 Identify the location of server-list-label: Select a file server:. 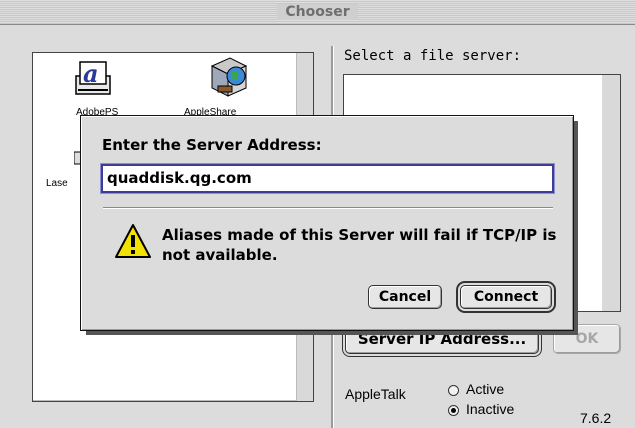
(433, 56).